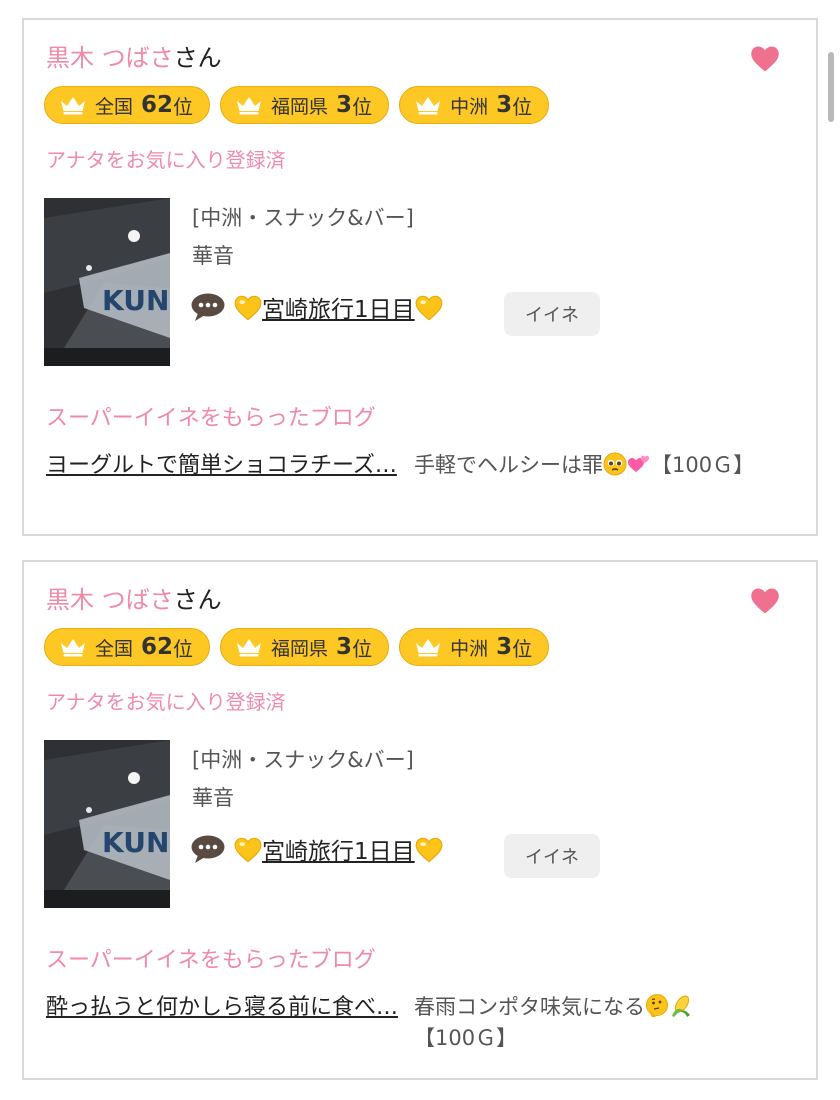  Describe the element at coordinates (831, 87) in the screenshot. I see `scrollbar-thumb` at that location.